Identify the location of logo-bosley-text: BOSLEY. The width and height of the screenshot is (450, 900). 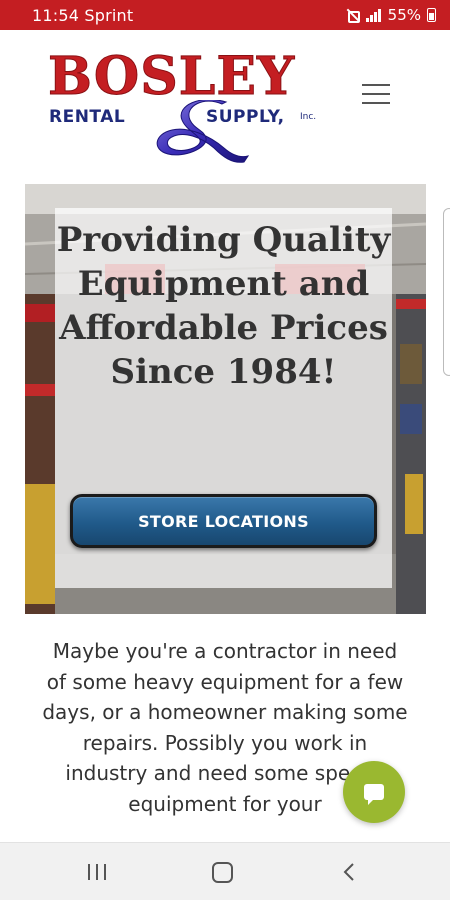
(171, 76).